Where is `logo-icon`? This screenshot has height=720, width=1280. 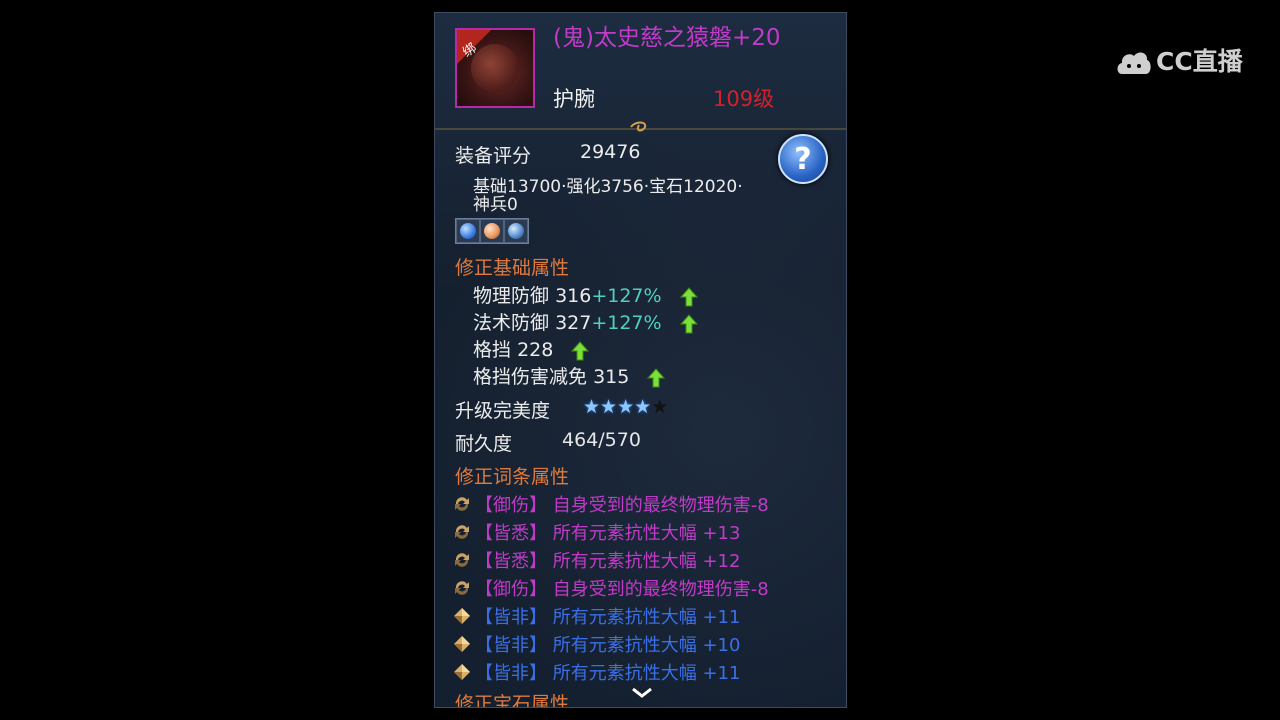
logo-icon is located at coordinates (1134, 63).